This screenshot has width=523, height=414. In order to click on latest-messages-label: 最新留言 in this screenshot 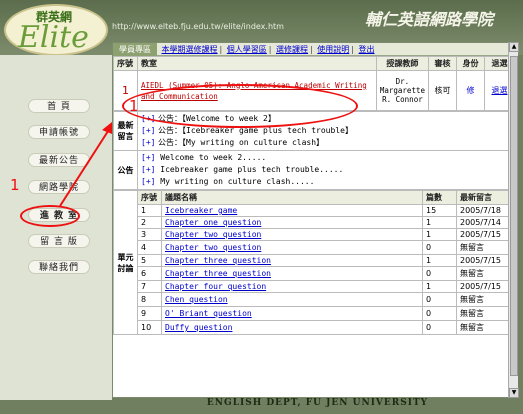, I will do `click(125, 131)`.